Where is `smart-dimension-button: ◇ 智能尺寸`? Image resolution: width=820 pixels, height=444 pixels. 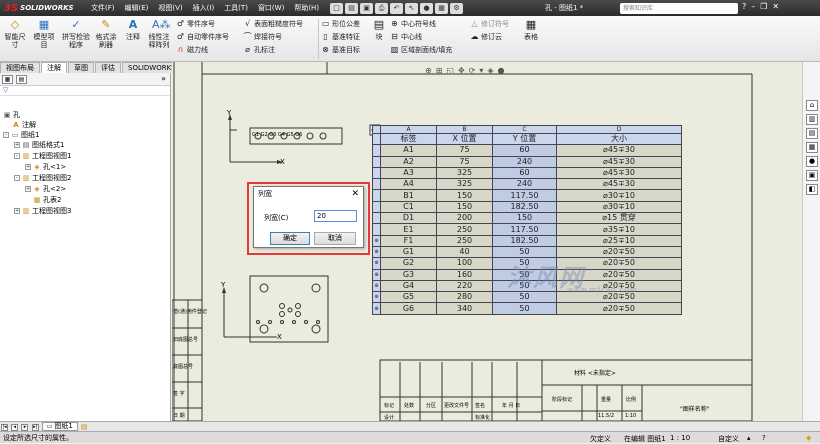
smart-dimension-button: ◇ 智能尺寸 is located at coordinates (15, 33).